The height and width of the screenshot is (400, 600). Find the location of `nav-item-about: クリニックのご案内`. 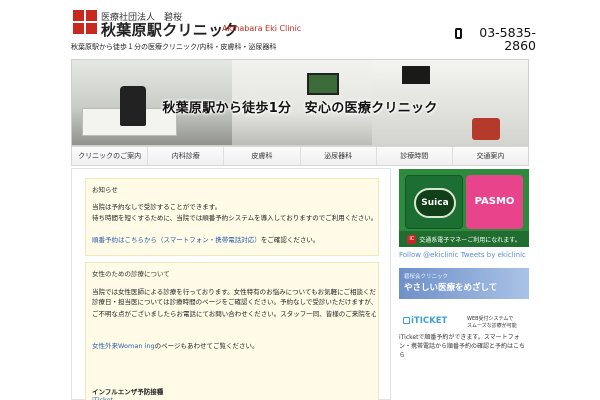

nav-item-about: クリニックのご案内 is located at coordinates (110, 156).